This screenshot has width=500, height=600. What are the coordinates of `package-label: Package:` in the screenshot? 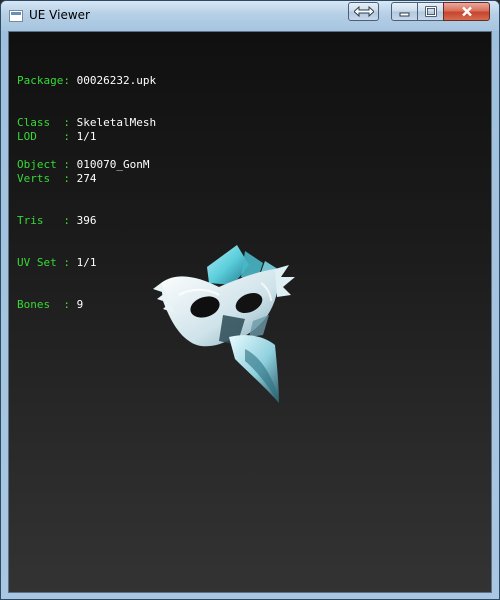 It's located at (43, 80).